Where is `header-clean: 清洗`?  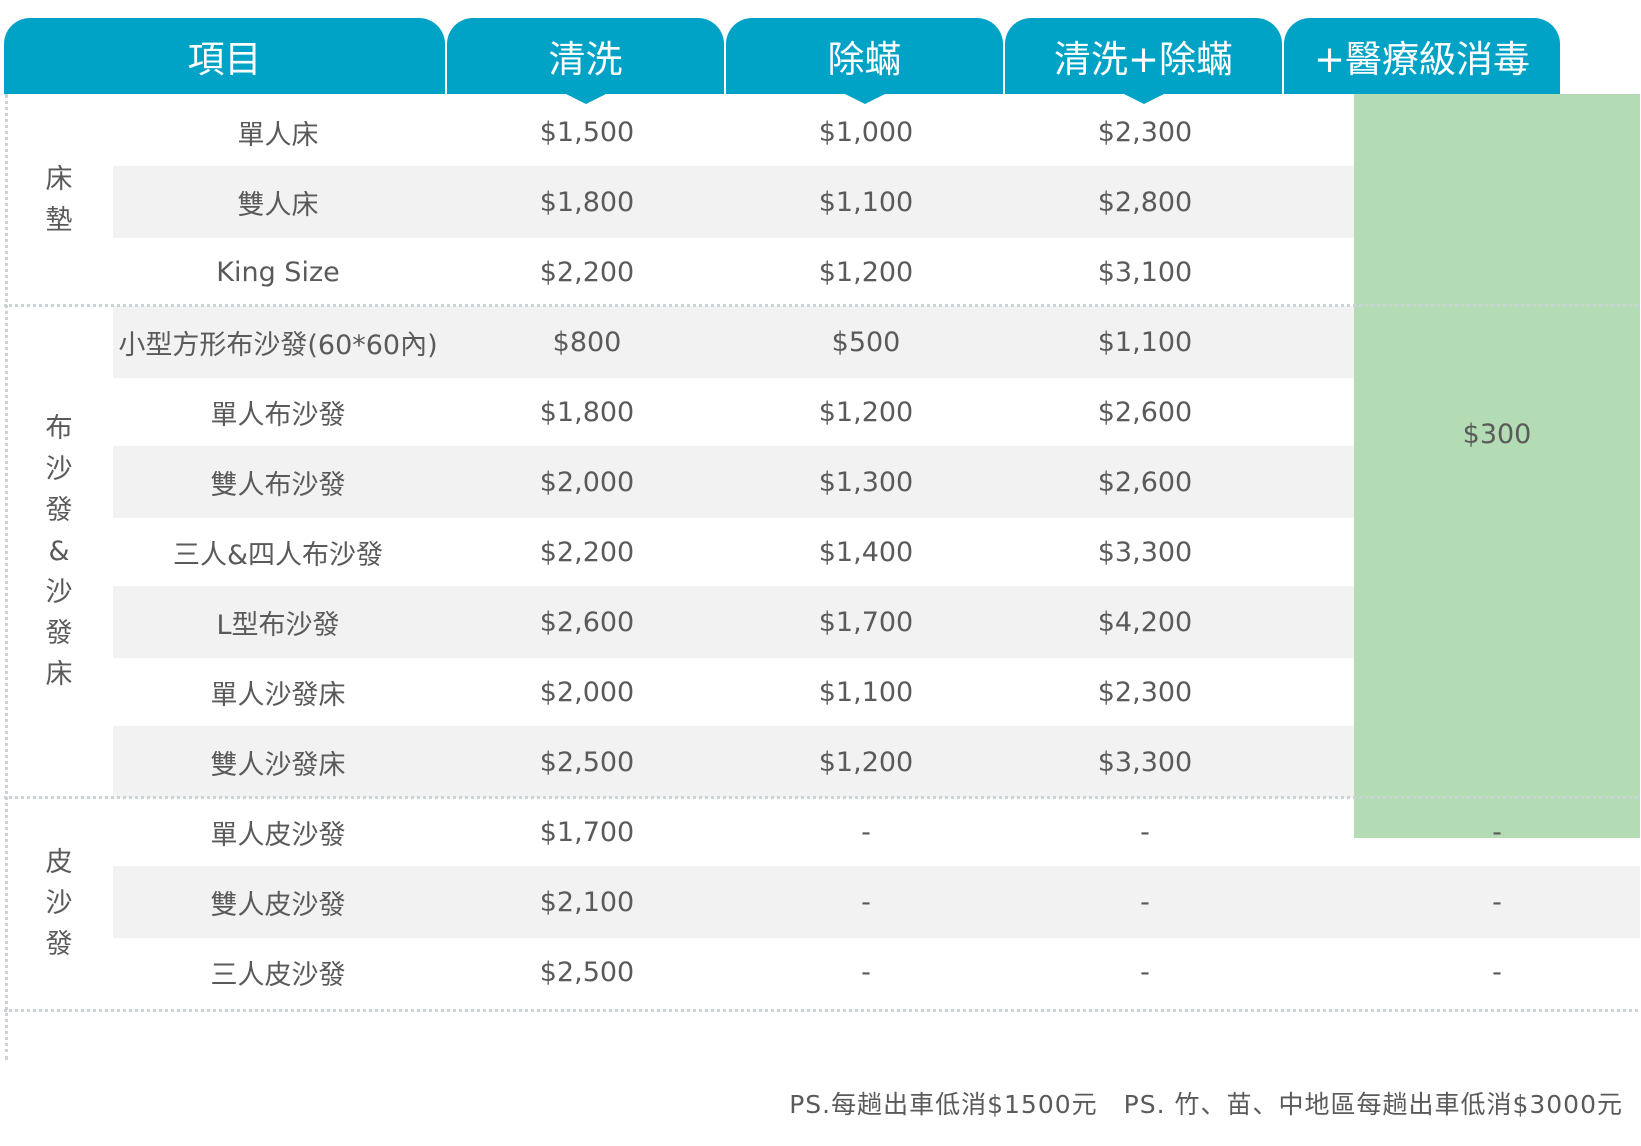
header-clean: 清洗 is located at coordinates (585, 61).